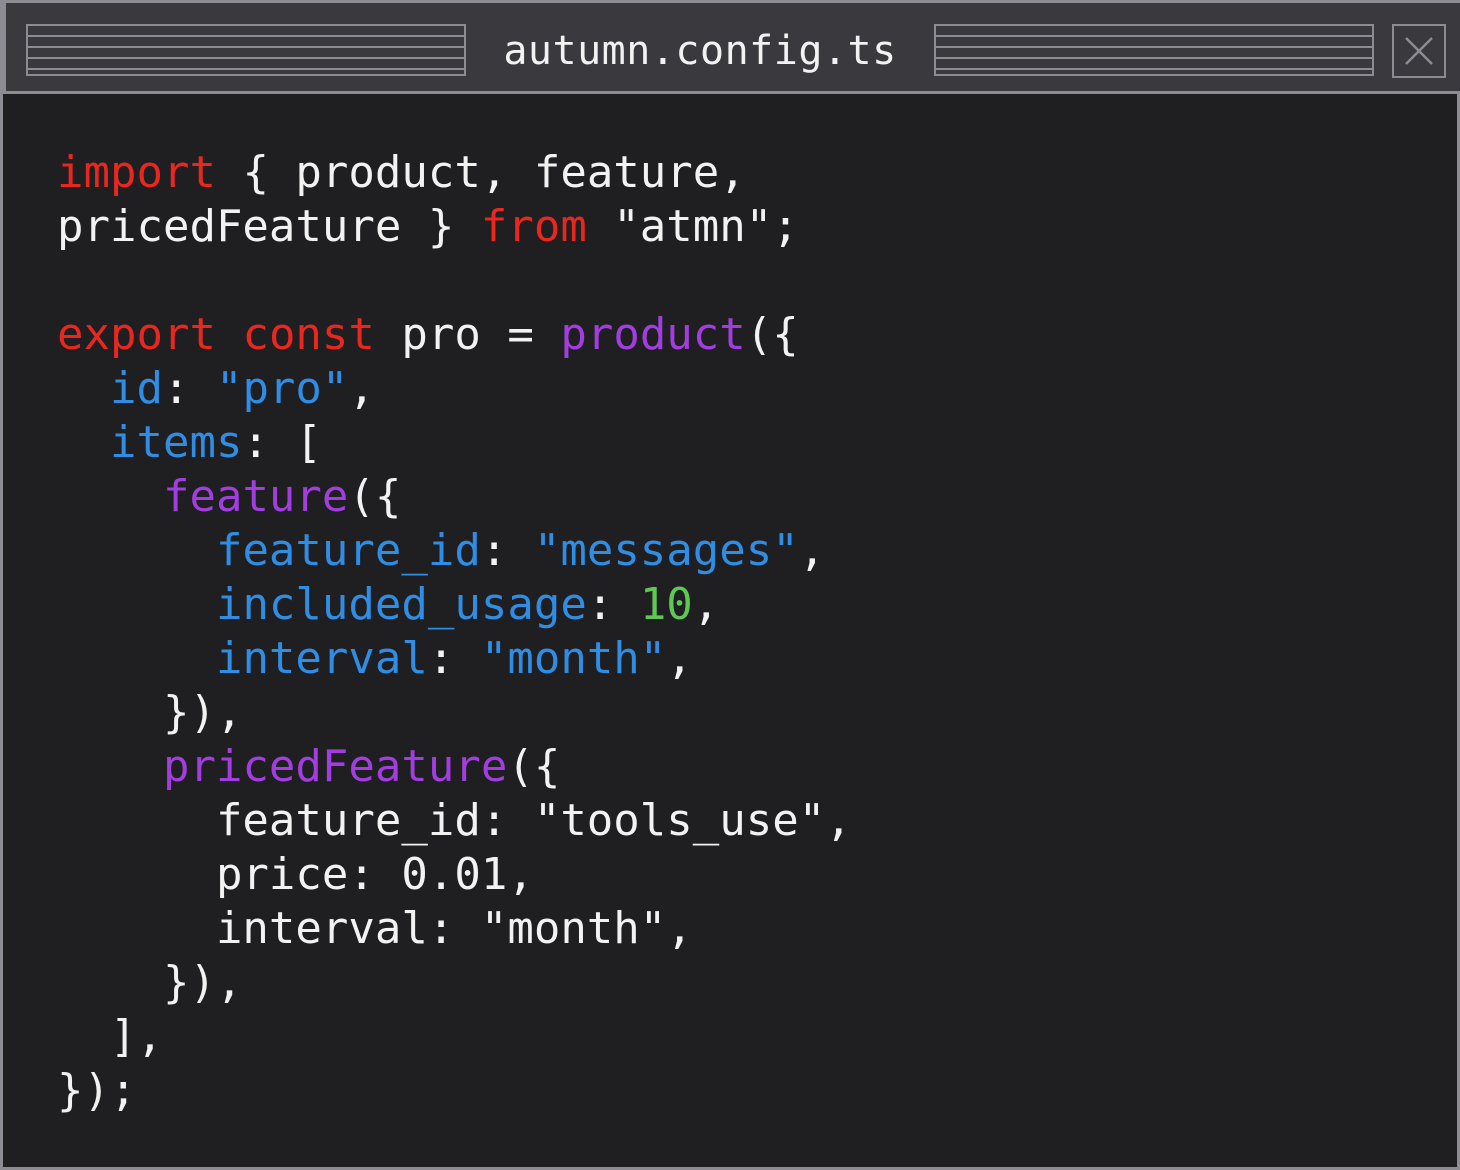 This screenshot has height=1170, width=1460. Describe the element at coordinates (375, 928) in the screenshot. I see `code-token: interval: "month",` at that location.